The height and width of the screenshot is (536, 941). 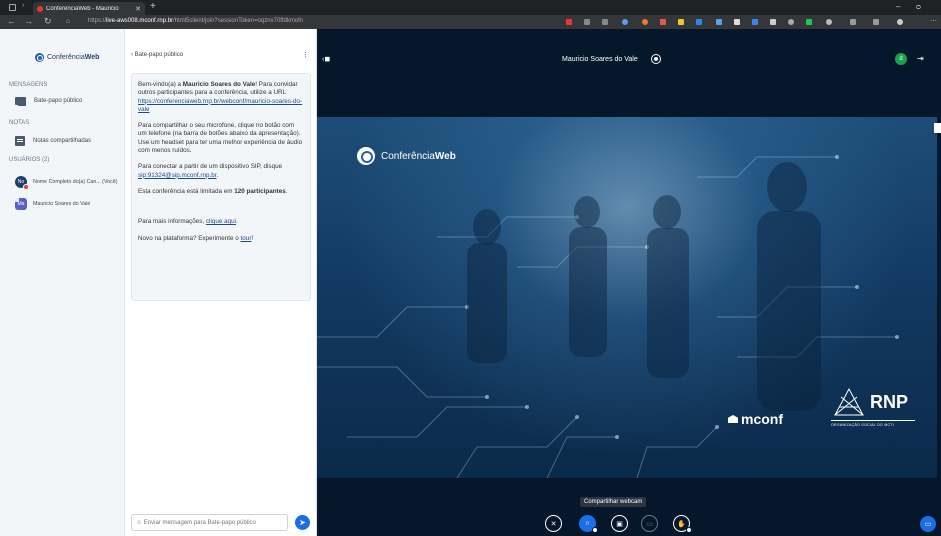 I want to click on mconf-logo: mconf, so click(x=755, y=419).